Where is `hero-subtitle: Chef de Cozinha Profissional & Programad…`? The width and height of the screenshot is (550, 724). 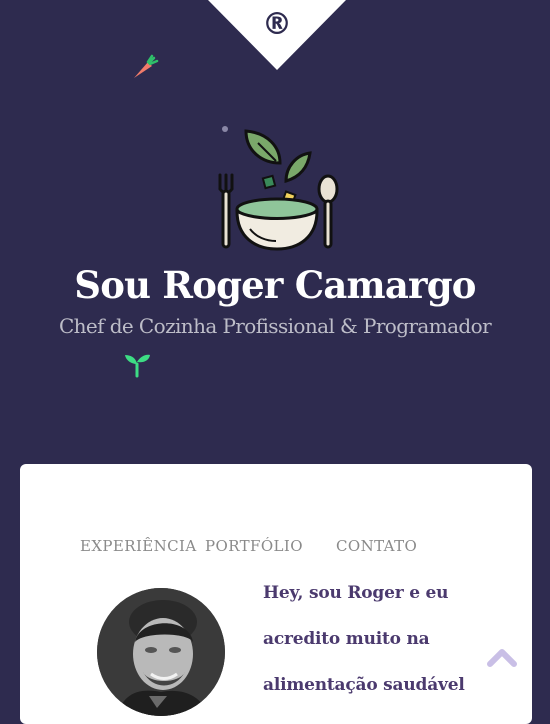
hero-subtitle: Chef de Cozinha Profissional & Programad… is located at coordinates (275, 326).